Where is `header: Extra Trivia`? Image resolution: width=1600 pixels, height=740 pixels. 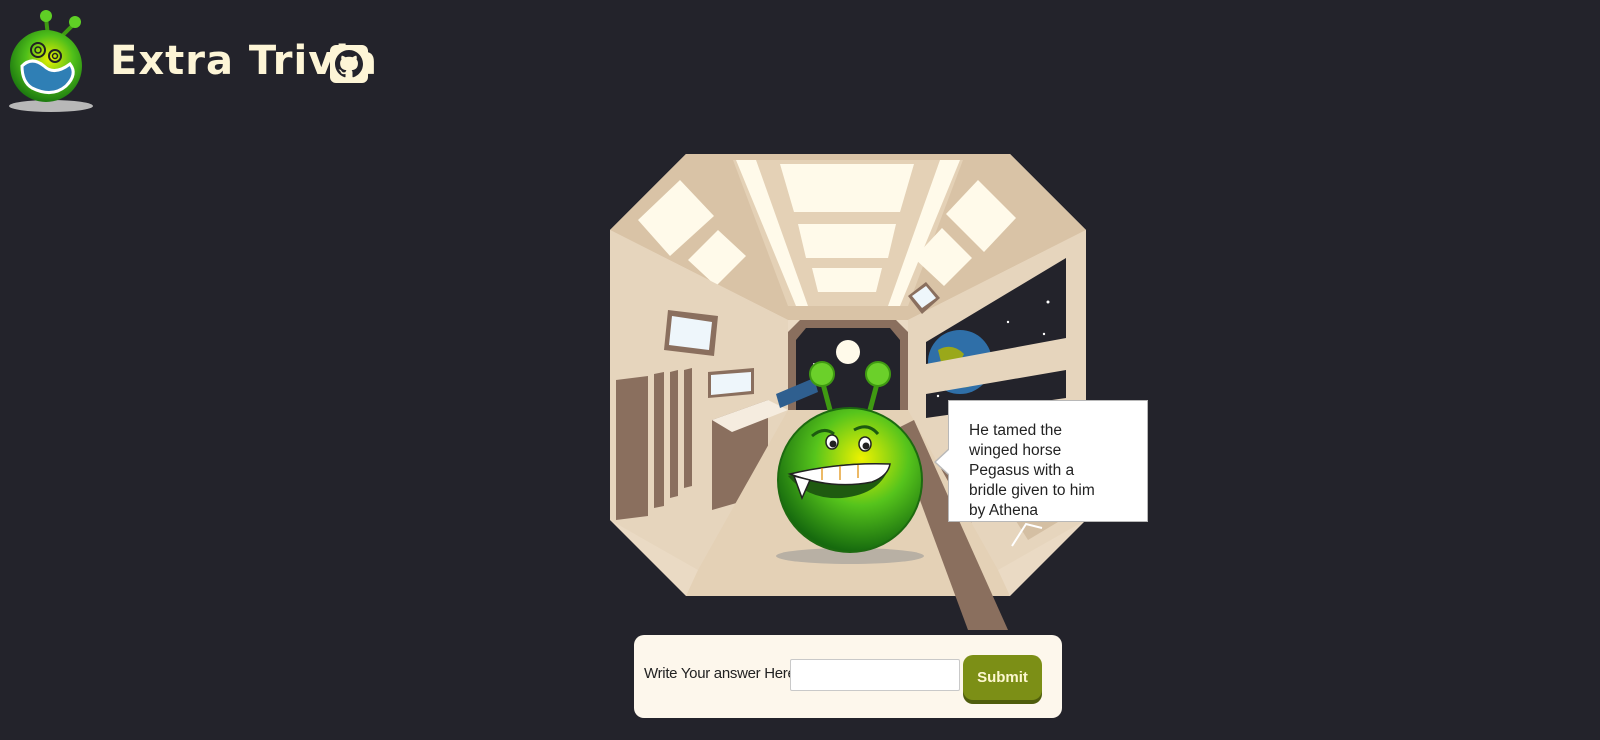 header: Extra Trivia is located at coordinates (210, 60).